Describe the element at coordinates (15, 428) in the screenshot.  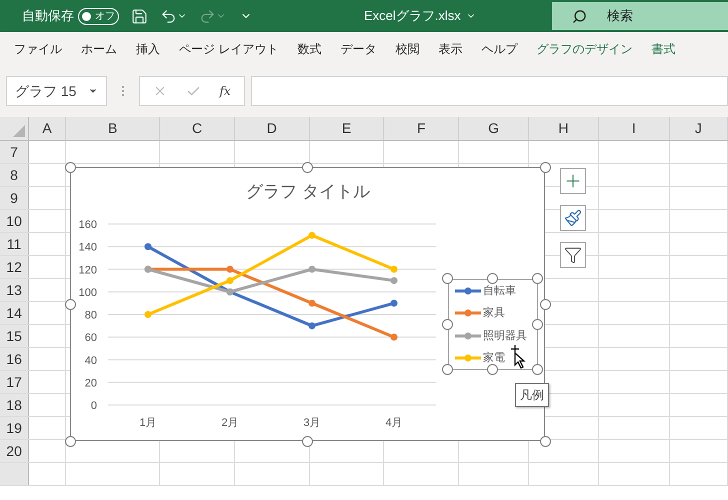
I see `row-header: 19` at that location.